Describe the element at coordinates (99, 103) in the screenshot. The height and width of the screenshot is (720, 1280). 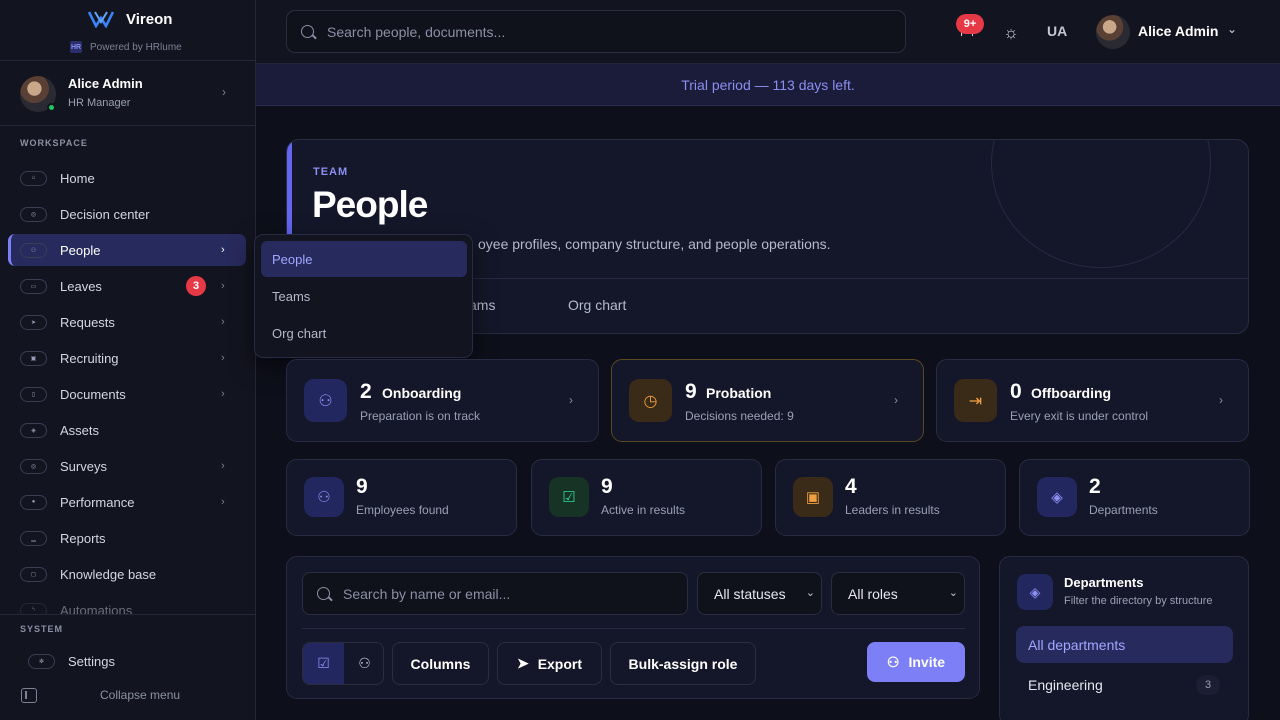
I see `sidebar-user-role: HR Manager` at that location.